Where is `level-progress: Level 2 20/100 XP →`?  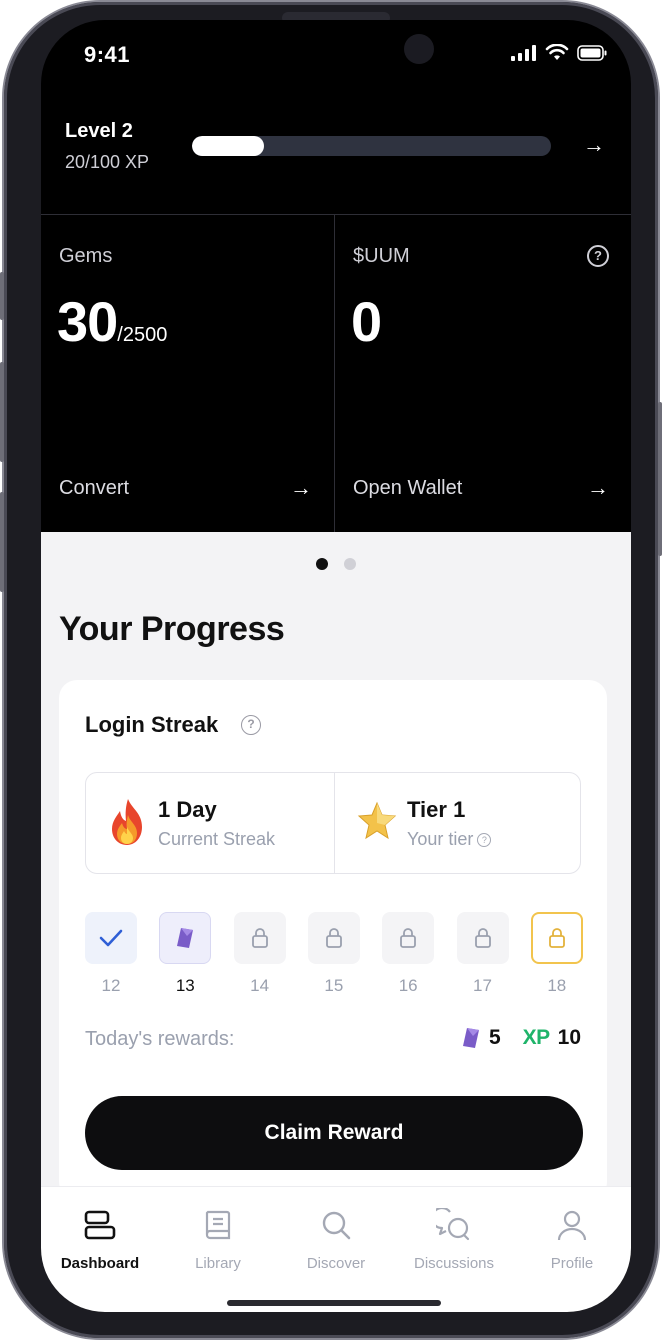
level-progress: Level 2 20/100 XP → is located at coordinates (335, 151).